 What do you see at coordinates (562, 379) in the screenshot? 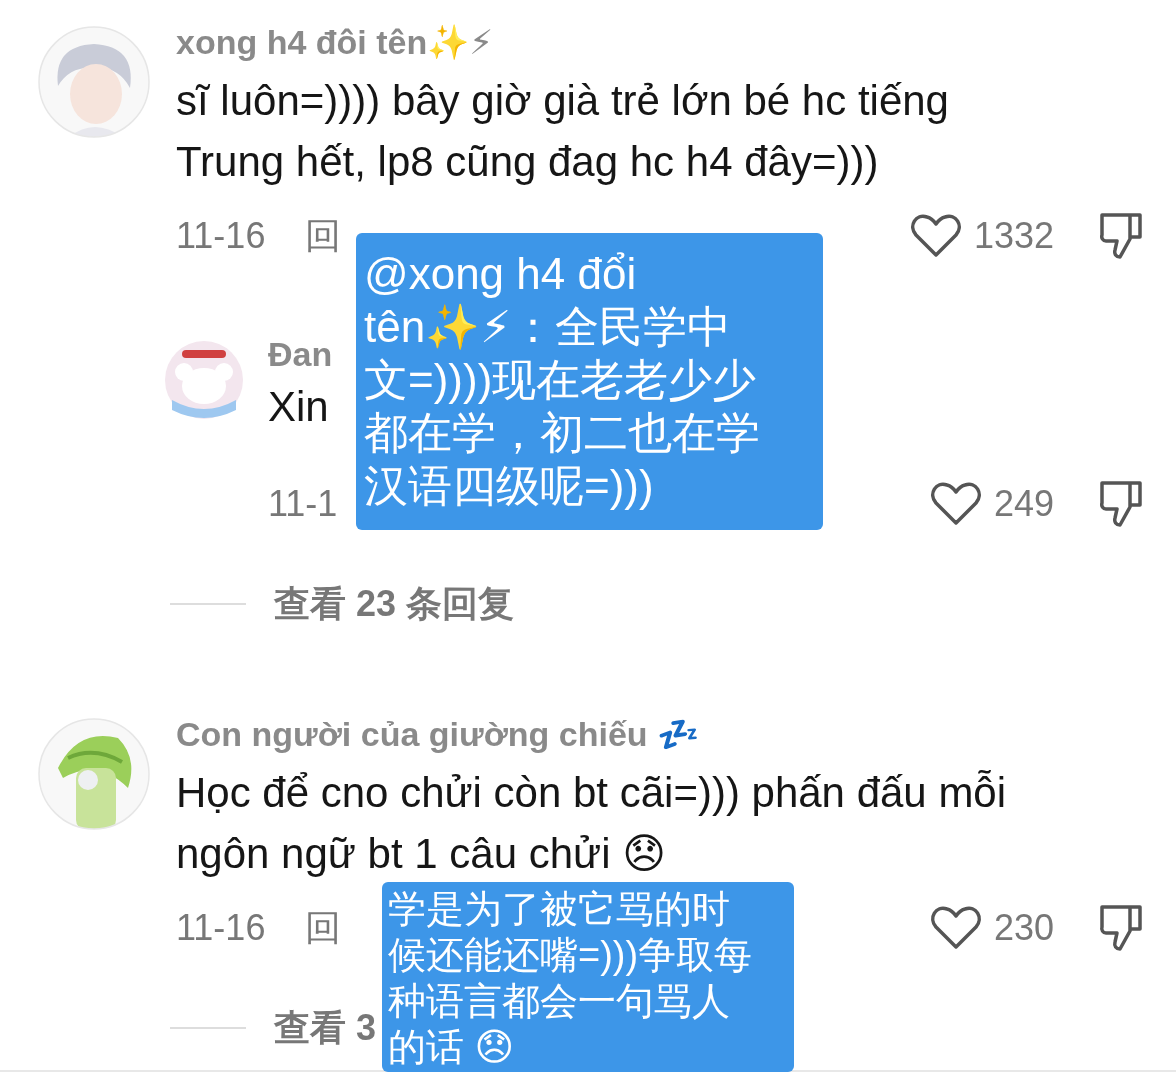
I see `translation-text: @xong h4 đổi tên✨⚡：全民学中文=))))现在老老少少都在学，初二也在学汉语四级呢=)))` at bounding box center [562, 379].